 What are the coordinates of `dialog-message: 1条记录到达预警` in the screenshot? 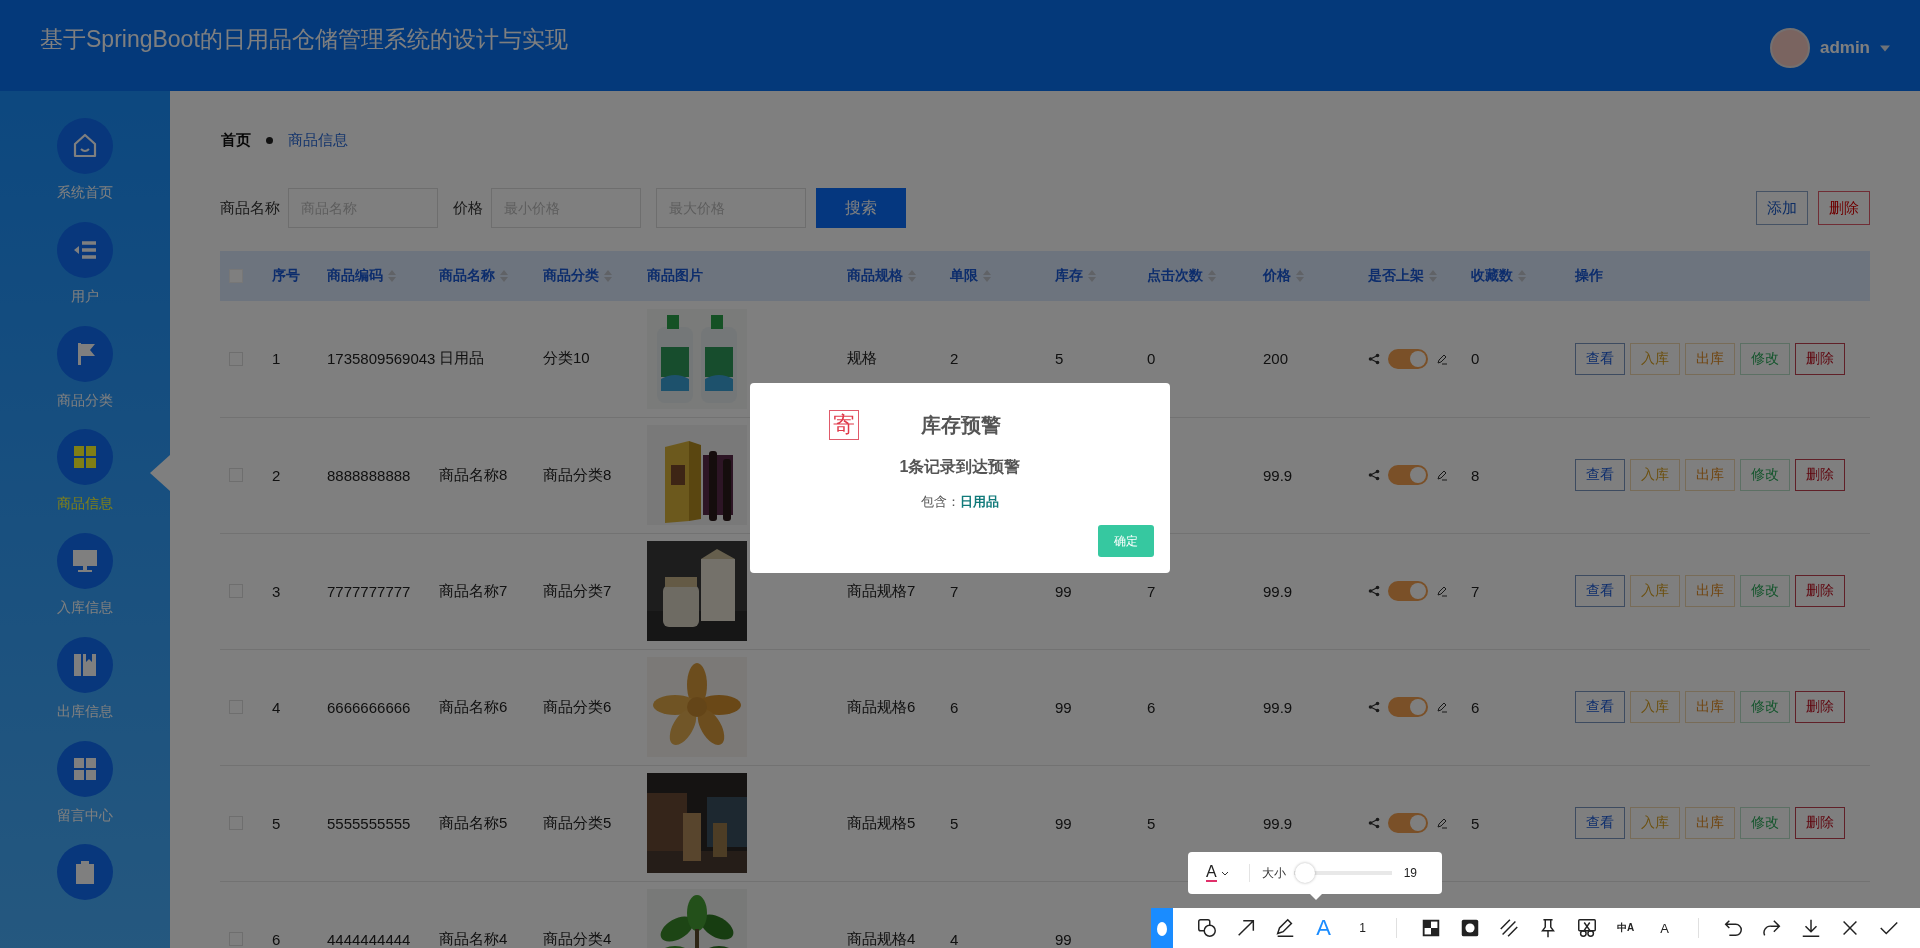 It's located at (960, 467).